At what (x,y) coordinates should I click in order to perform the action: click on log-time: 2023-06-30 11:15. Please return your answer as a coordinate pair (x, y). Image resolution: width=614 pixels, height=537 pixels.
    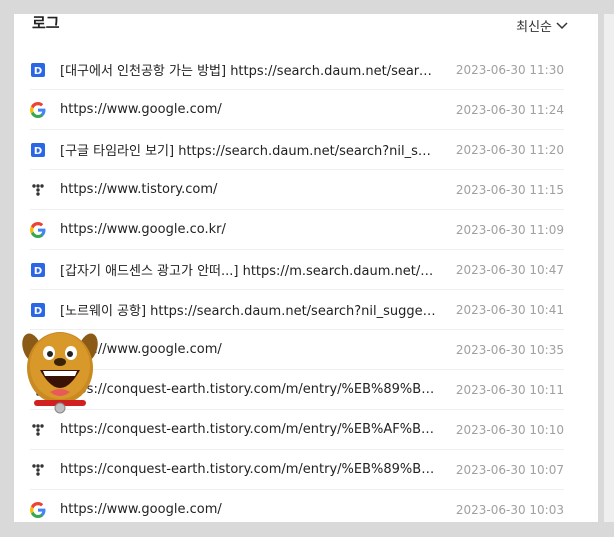
    Looking at the image, I should click on (509, 189).